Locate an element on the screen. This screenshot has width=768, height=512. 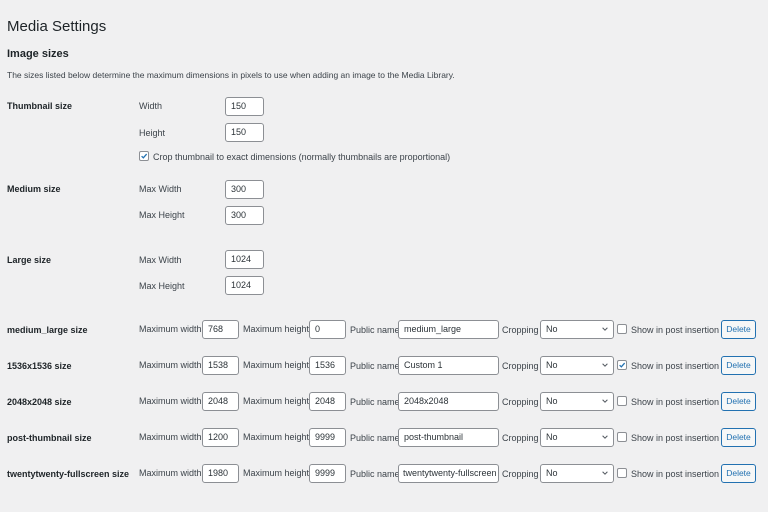
max-width-input: 1200 is located at coordinates (220, 437).